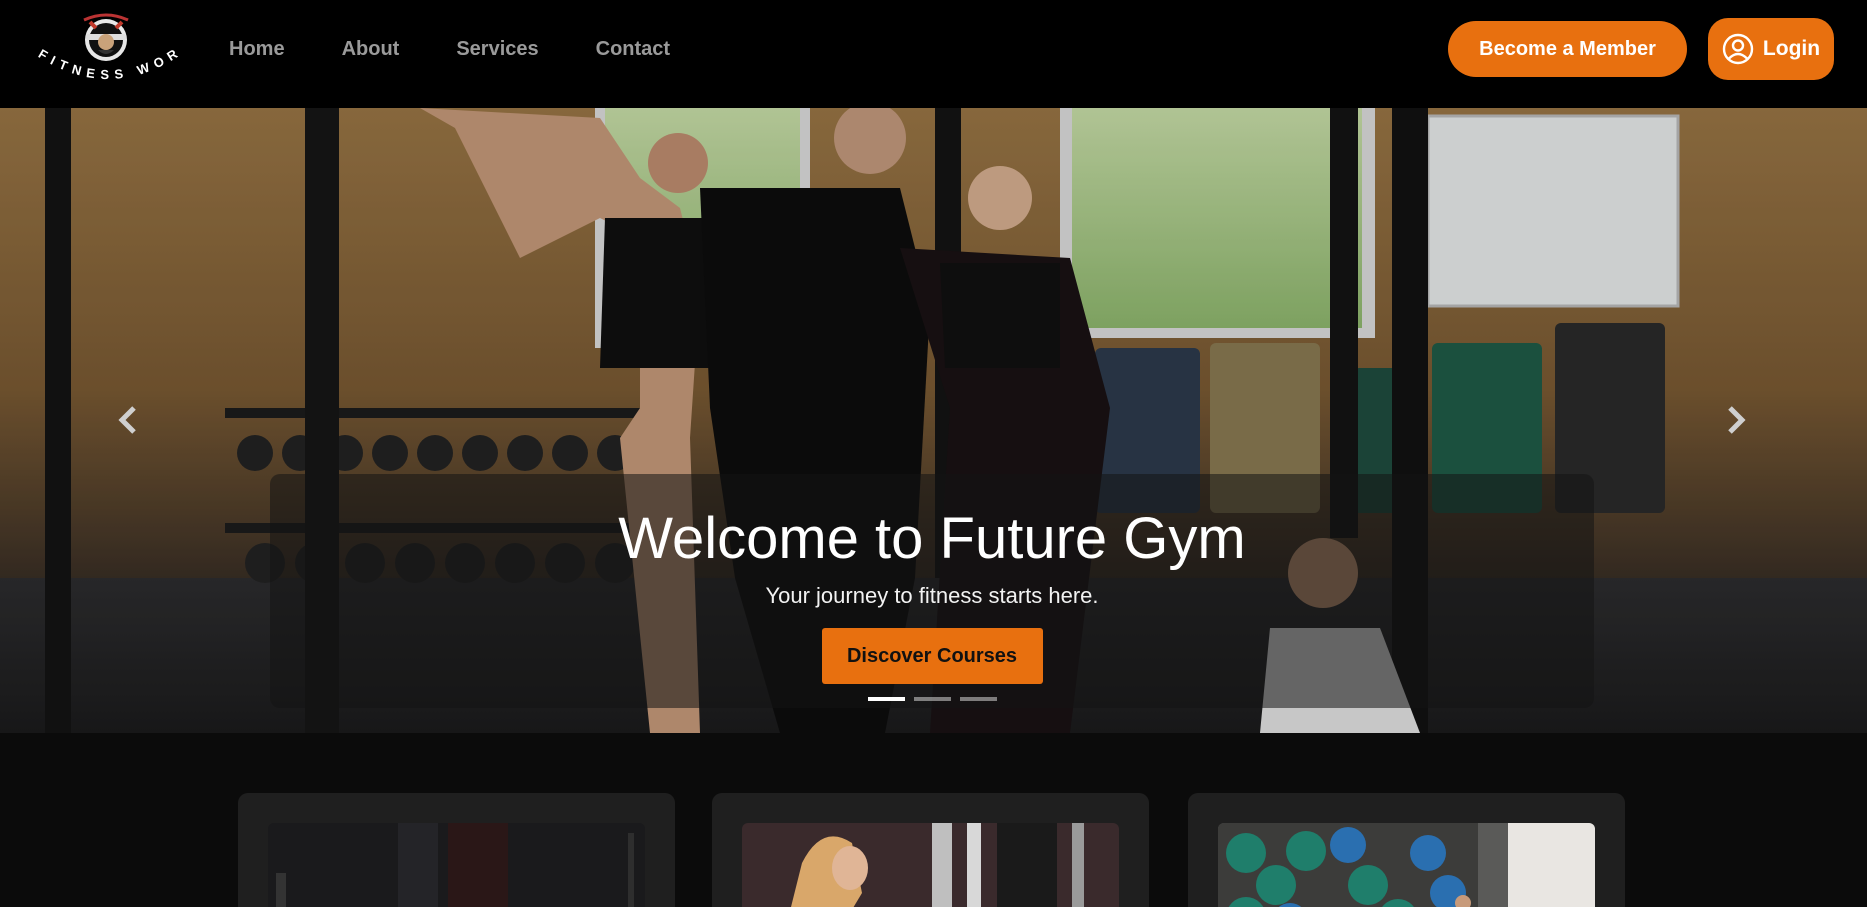  What do you see at coordinates (1567, 49) in the screenshot?
I see `become-member-button: Become a Member` at bounding box center [1567, 49].